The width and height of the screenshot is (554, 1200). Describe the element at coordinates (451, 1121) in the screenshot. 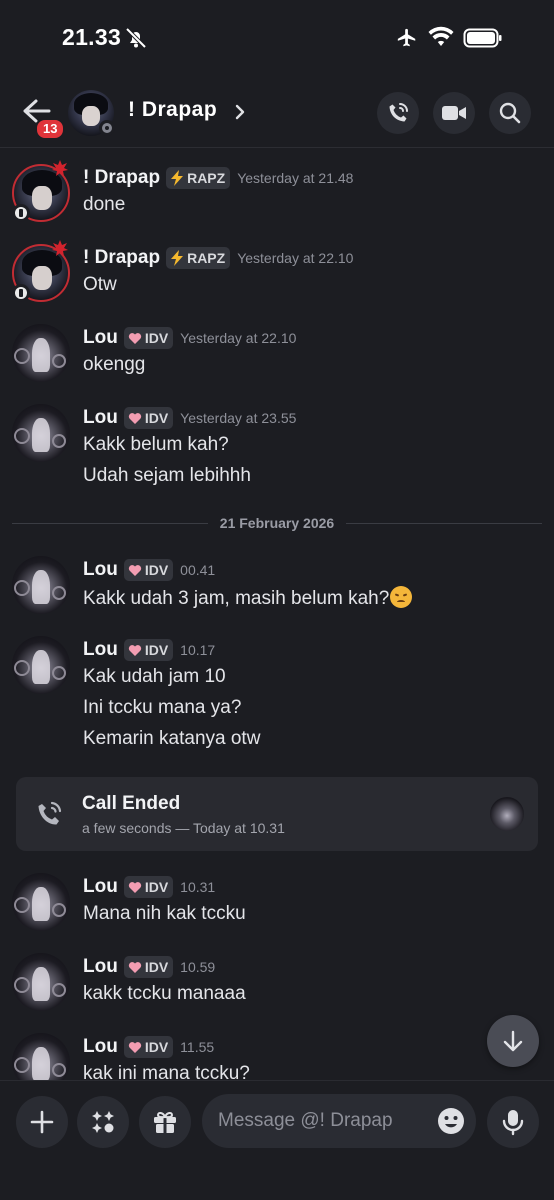

I see `emoji-picker-icon` at that location.